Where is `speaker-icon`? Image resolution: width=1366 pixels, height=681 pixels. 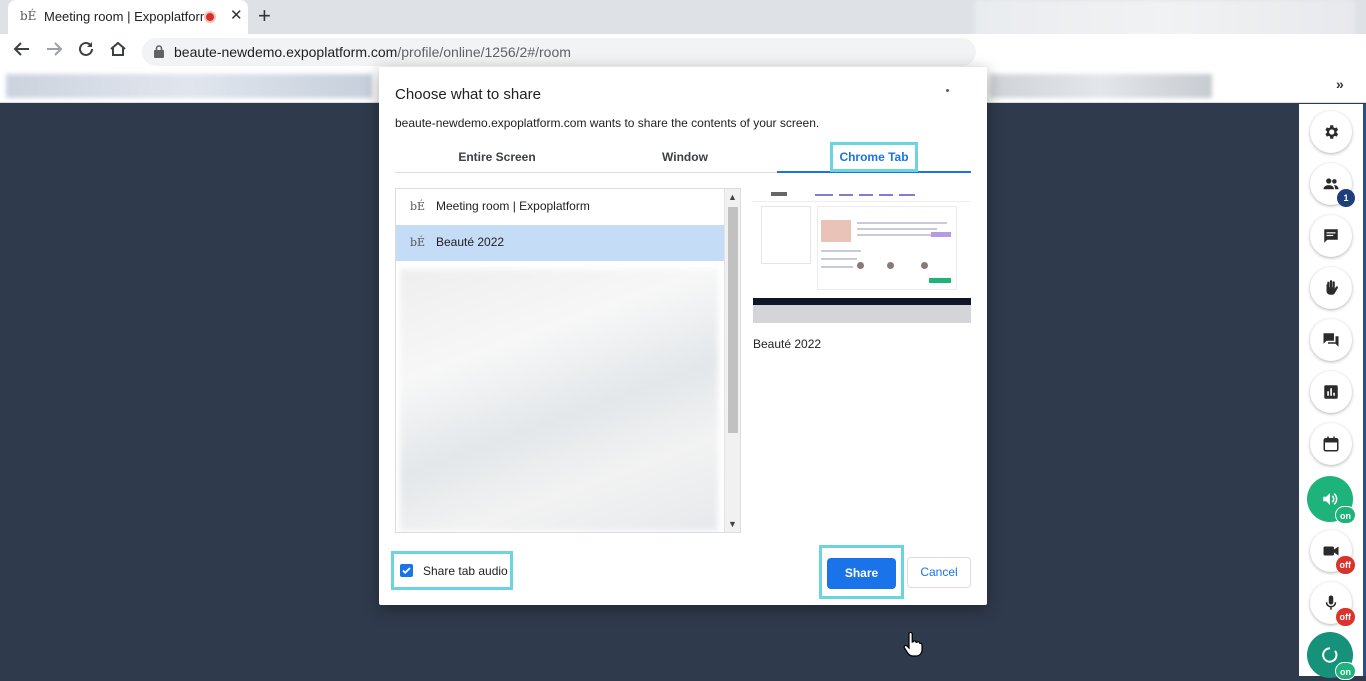
speaker-icon is located at coordinates (1330, 499).